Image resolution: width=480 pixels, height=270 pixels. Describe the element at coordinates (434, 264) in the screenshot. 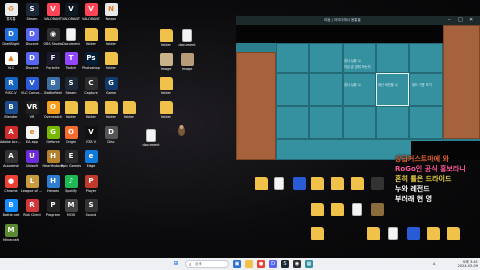

I see `language-indicator: A` at that location.